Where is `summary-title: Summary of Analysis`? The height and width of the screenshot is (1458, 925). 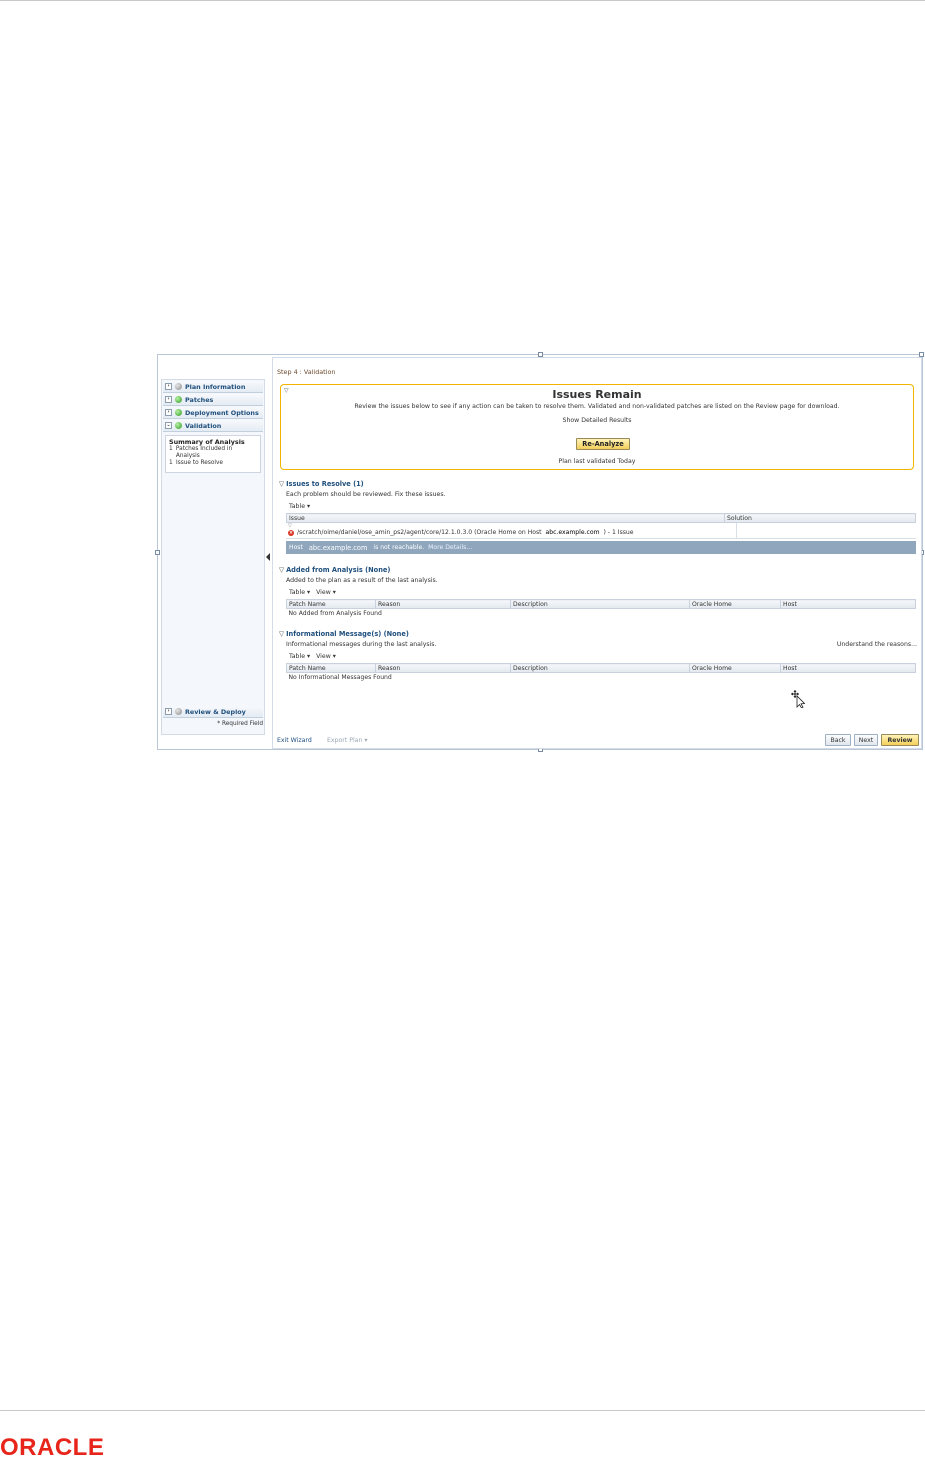
summary-title: Summary of Analysis is located at coordinates (207, 442).